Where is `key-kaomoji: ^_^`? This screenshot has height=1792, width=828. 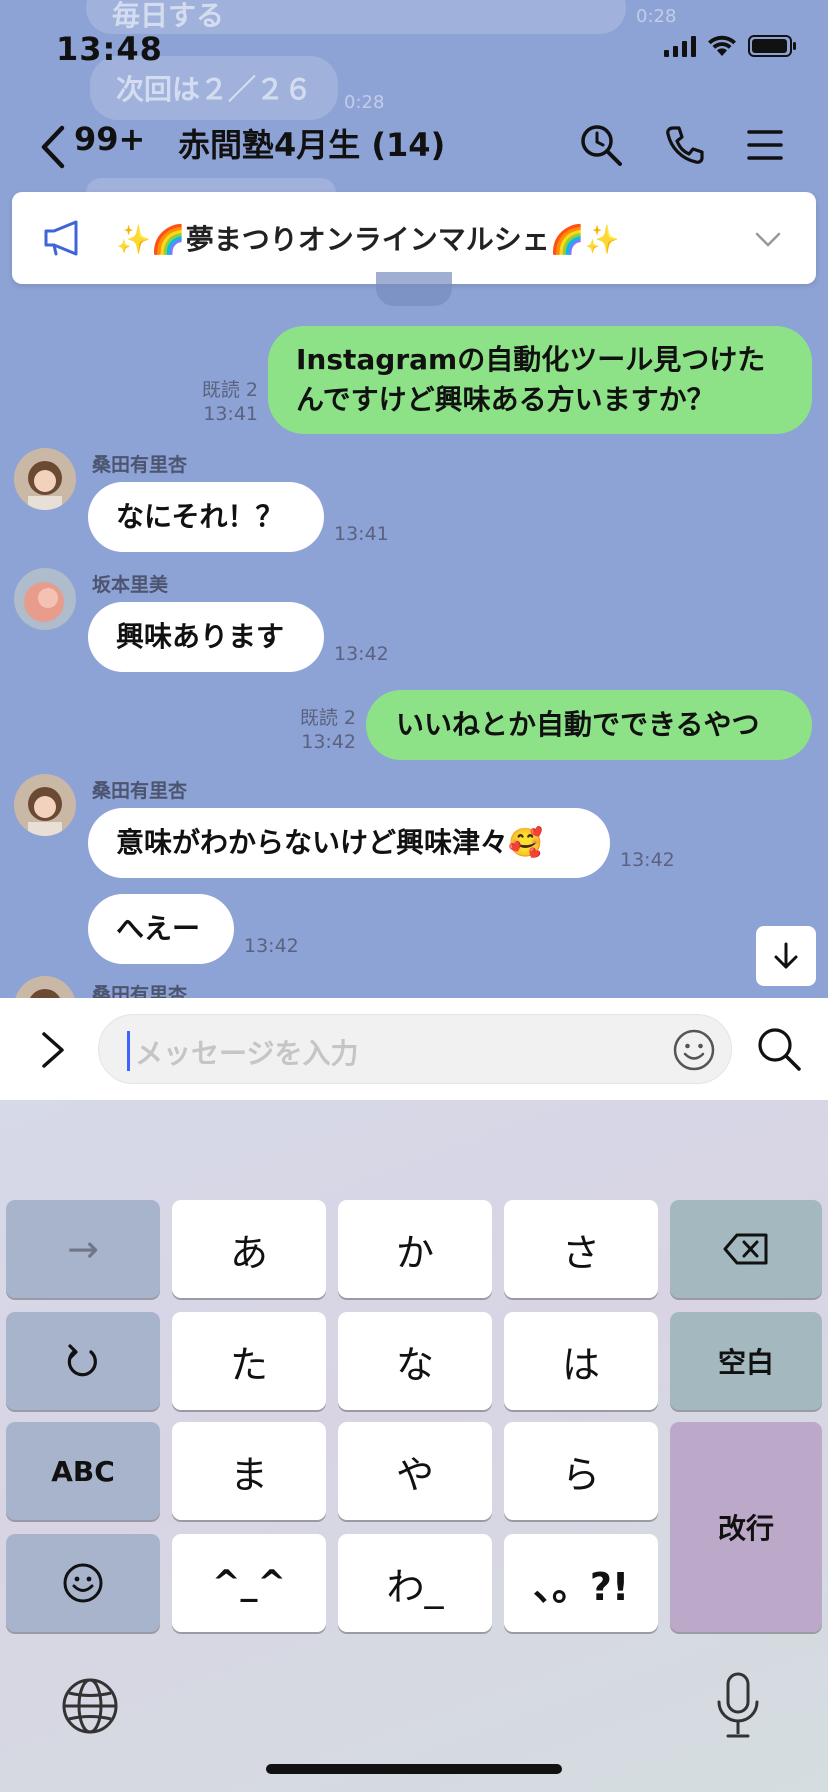 key-kaomoji: ^_^ is located at coordinates (249, 1583).